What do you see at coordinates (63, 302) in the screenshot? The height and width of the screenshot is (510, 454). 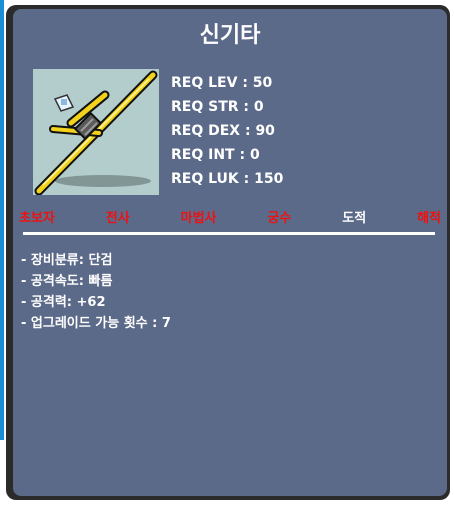 I see `stat-attack-power: - 공격력: +62` at bounding box center [63, 302].